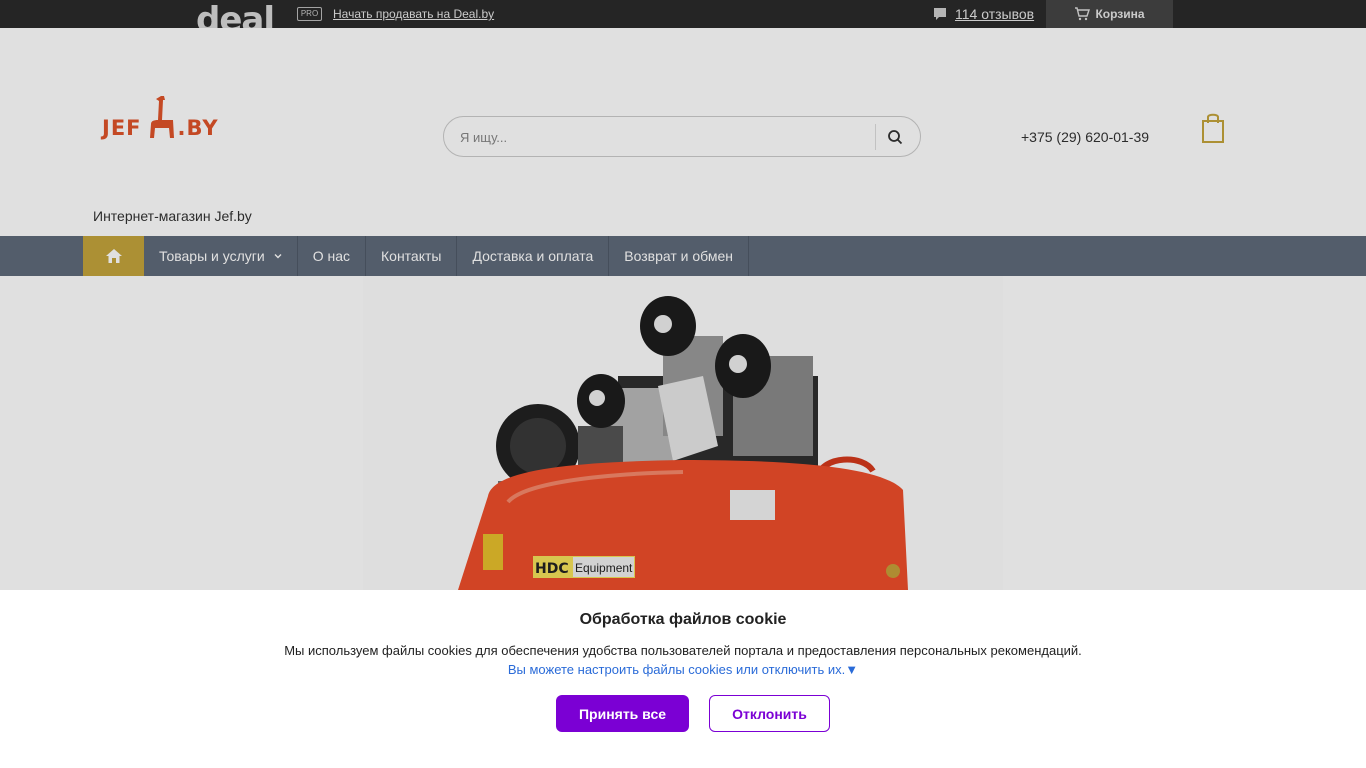 This screenshot has width=1366, height=768. What do you see at coordinates (940, 14) in the screenshot?
I see `chat-icon` at bounding box center [940, 14].